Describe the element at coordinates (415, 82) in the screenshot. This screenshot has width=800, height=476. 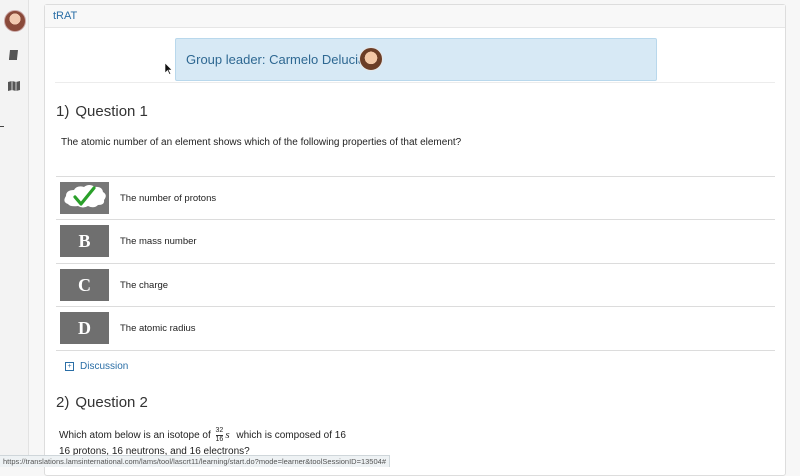
I see `divider` at that location.